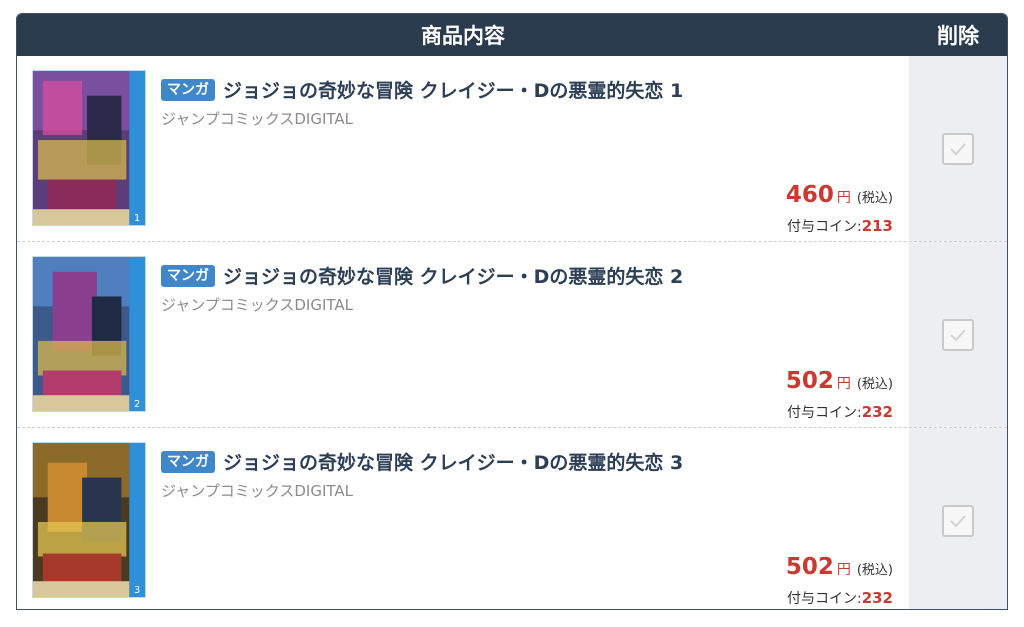 The width and height of the screenshot is (1024, 627). I want to click on header-delete-label: 削除, so click(958, 36).